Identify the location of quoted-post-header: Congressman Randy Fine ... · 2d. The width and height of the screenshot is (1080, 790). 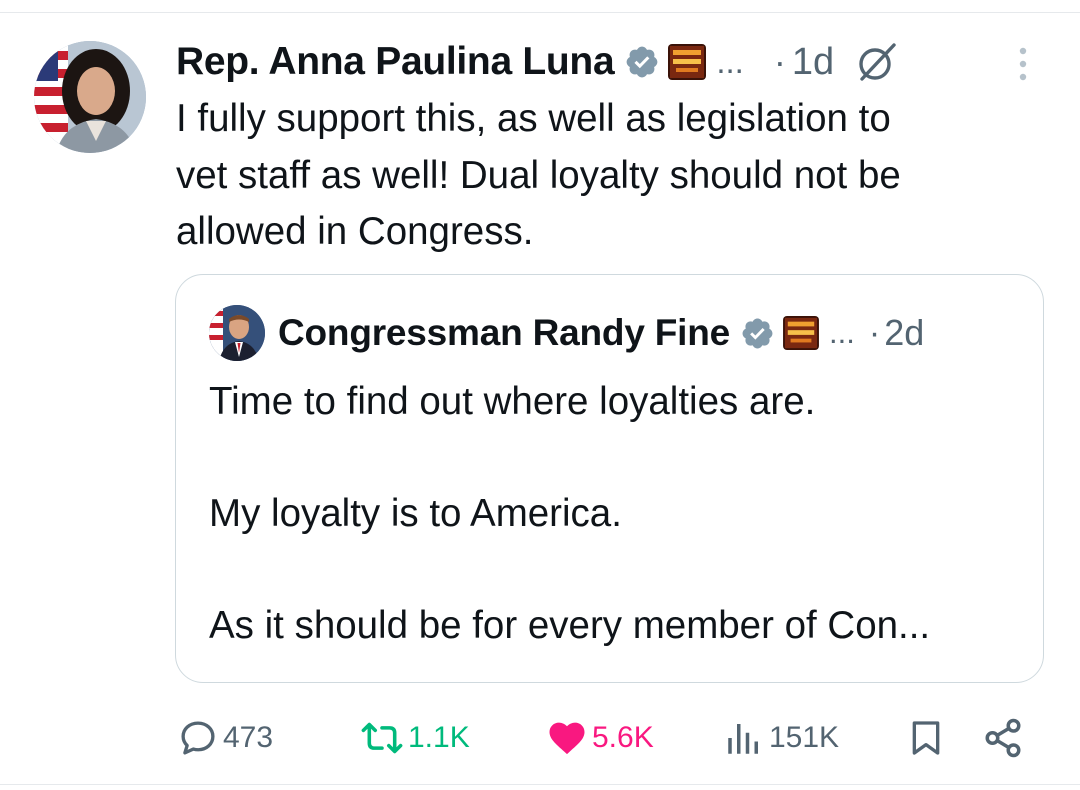
(648, 333).